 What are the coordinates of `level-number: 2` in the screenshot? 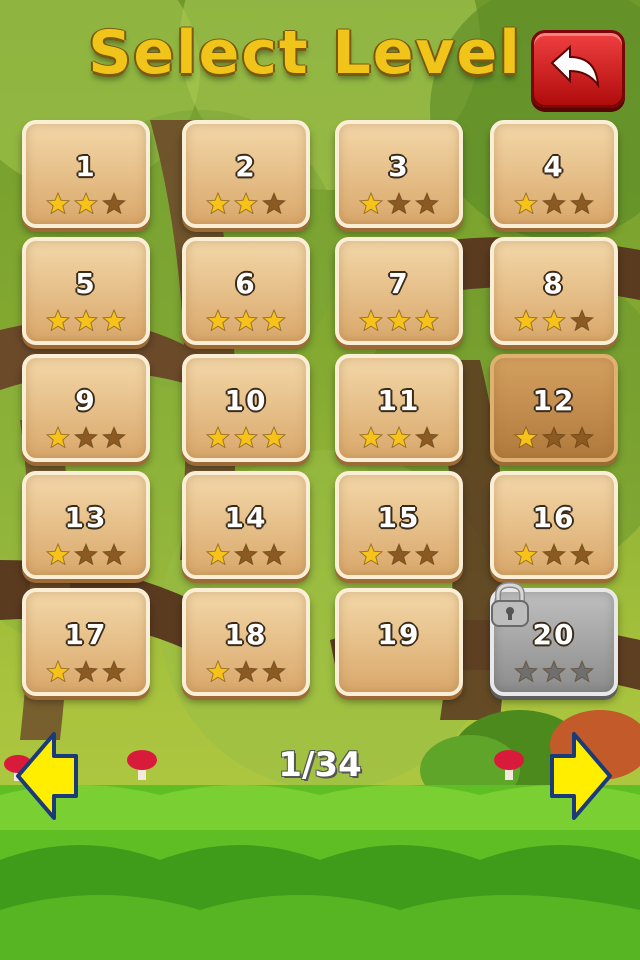 It's located at (246, 166).